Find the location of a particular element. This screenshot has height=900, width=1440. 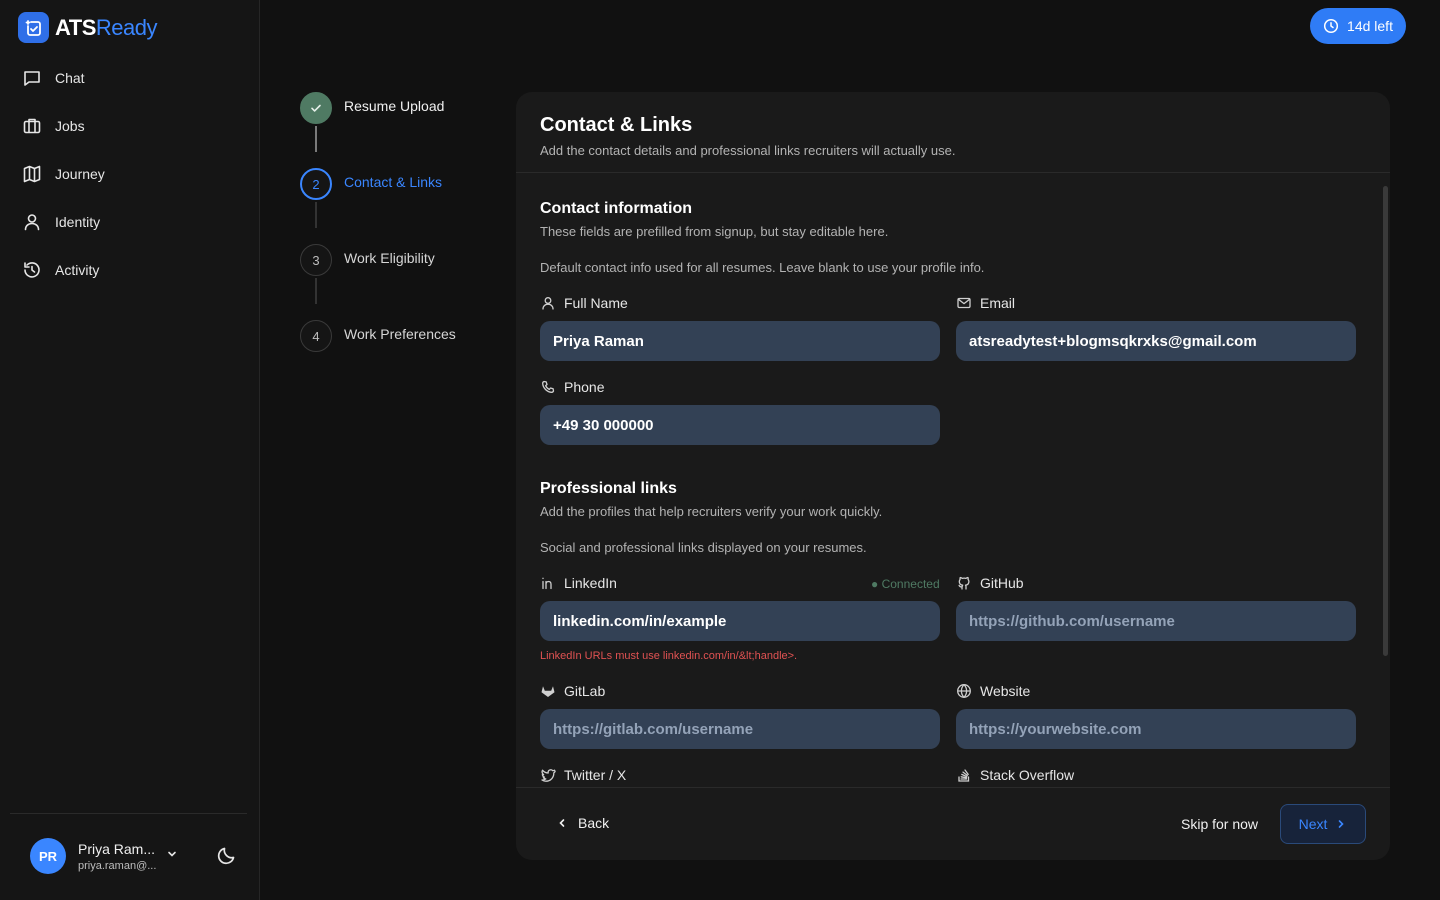

check-icon is located at coordinates (316, 108).